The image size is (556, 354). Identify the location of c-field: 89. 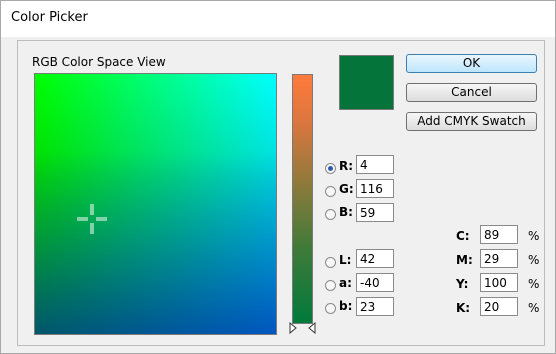
(499, 234).